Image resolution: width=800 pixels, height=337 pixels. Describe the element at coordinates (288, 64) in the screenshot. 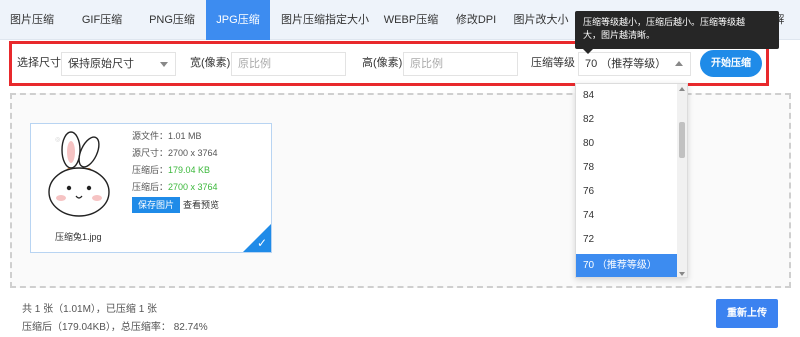

I see `width-input: 原比例` at that location.